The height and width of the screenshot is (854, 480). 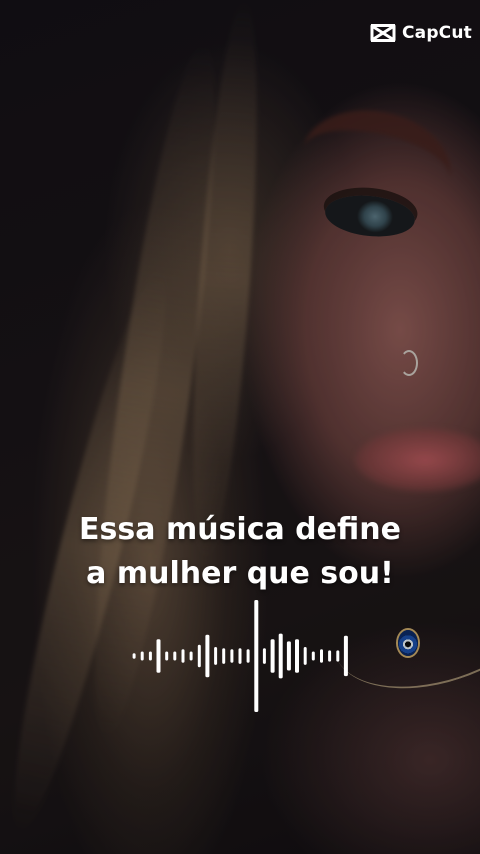 What do you see at coordinates (240, 529) in the screenshot?
I see `caption-line-1: Essa música define` at bounding box center [240, 529].